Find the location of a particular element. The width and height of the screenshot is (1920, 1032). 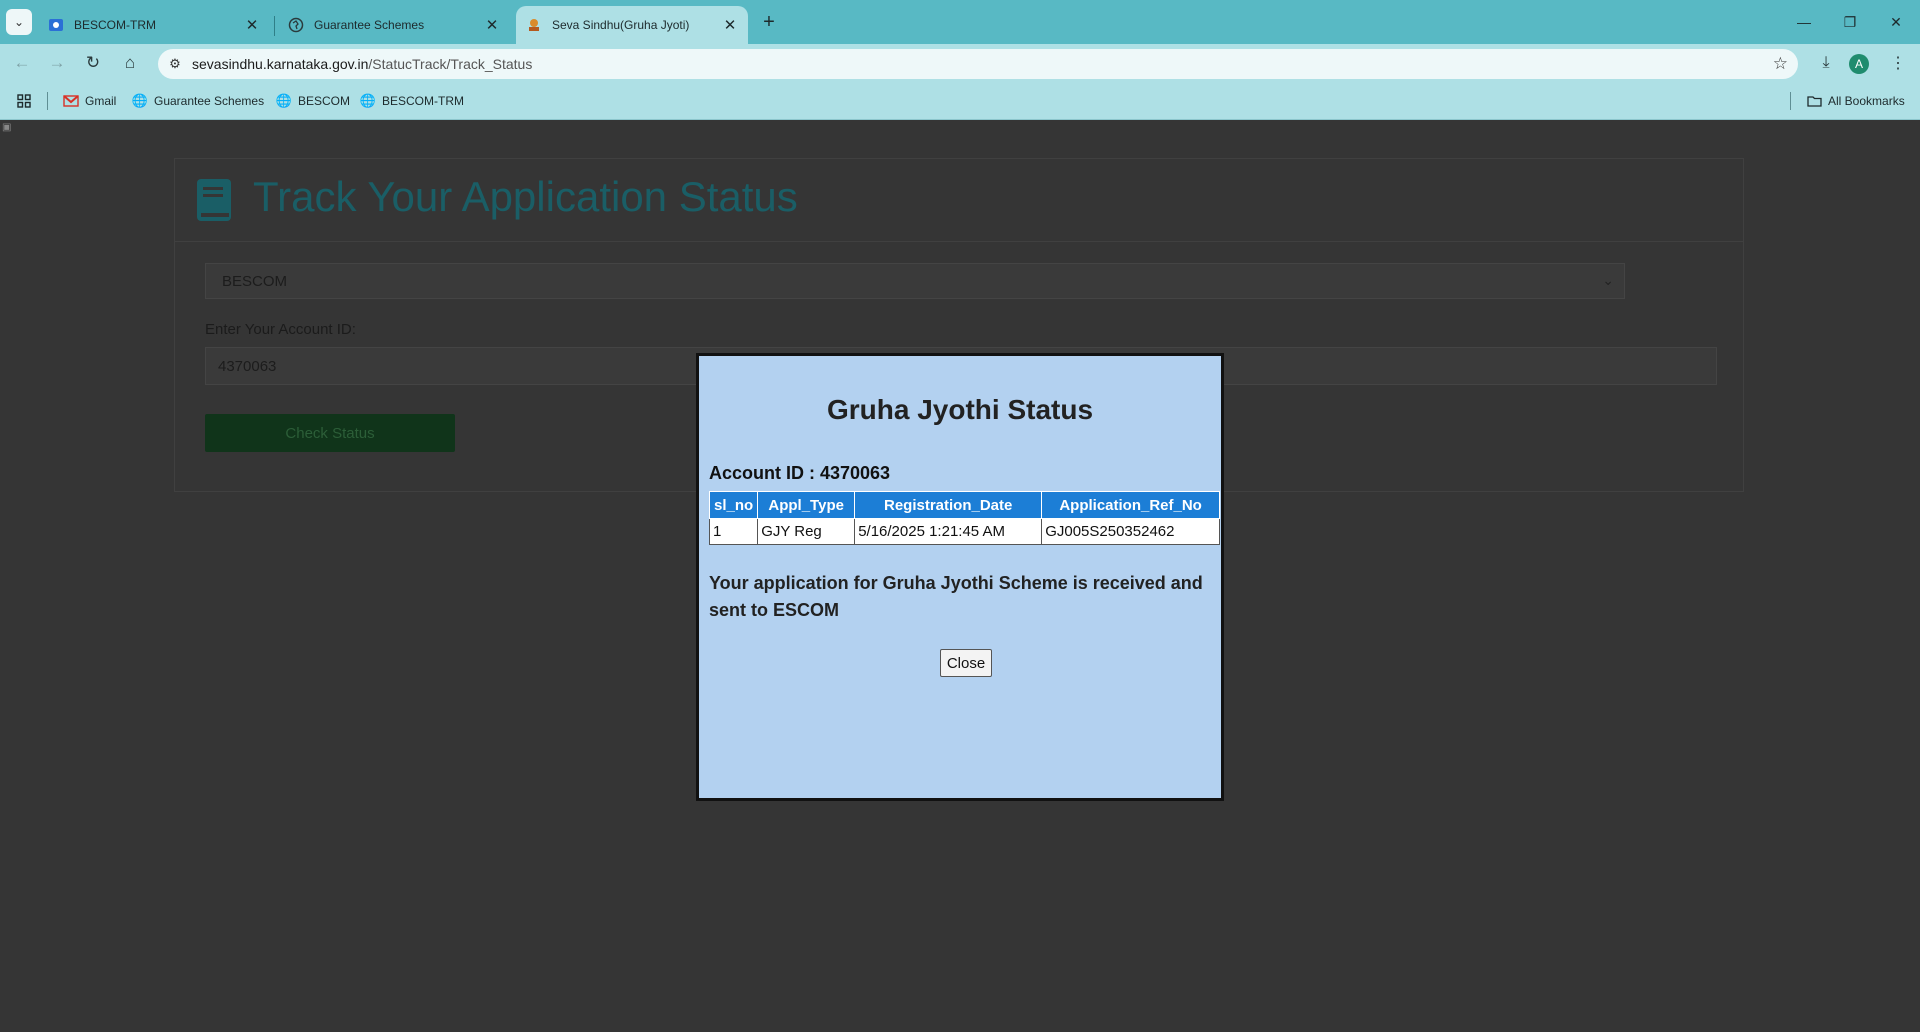

url-path: /StatucTrack/Track_Status is located at coordinates (450, 64).